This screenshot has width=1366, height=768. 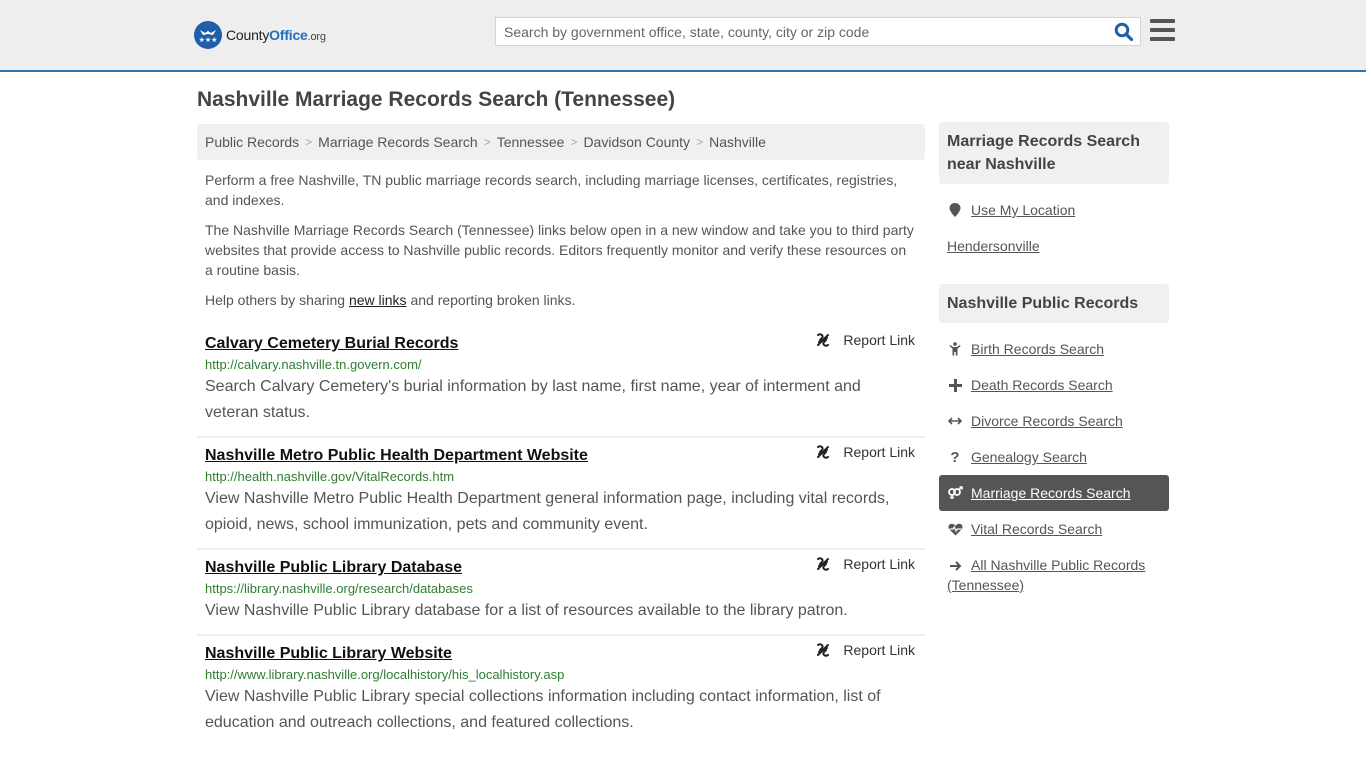 What do you see at coordinates (1042, 385) in the screenshot?
I see `sidebar-link: Death Records Search` at bounding box center [1042, 385].